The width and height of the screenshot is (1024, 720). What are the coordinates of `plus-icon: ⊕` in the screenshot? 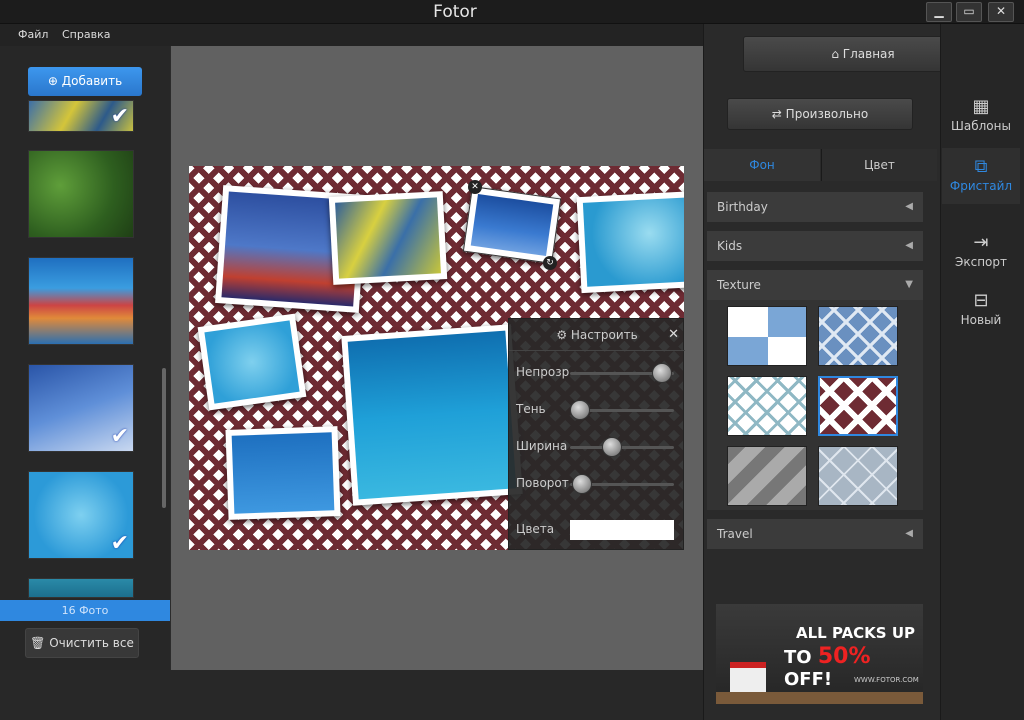 It's located at (54, 81).